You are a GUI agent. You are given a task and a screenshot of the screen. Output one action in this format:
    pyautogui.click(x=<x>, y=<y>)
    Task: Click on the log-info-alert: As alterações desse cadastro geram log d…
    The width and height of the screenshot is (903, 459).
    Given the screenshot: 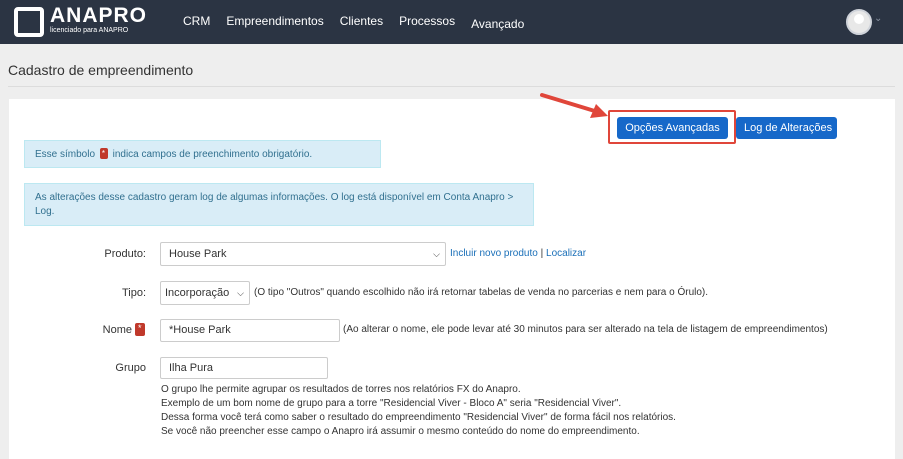 What is the action you would take?
    pyautogui.click(x=279, y=204)
    